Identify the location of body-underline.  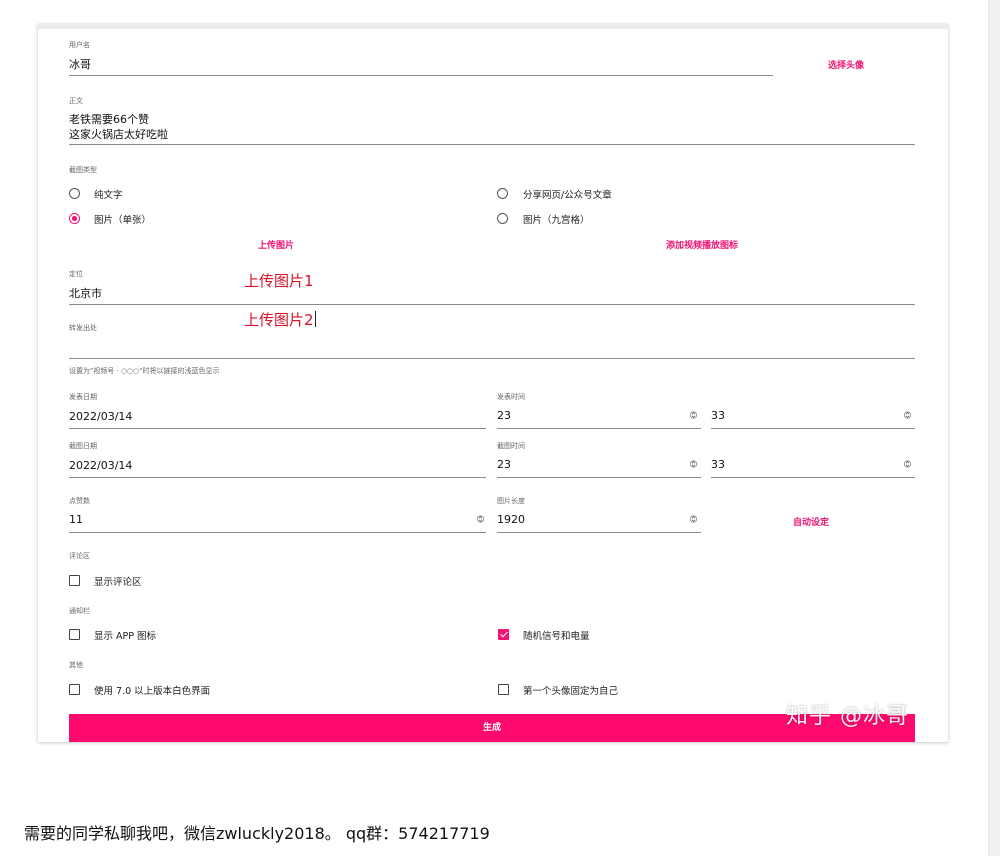
(492, 144).